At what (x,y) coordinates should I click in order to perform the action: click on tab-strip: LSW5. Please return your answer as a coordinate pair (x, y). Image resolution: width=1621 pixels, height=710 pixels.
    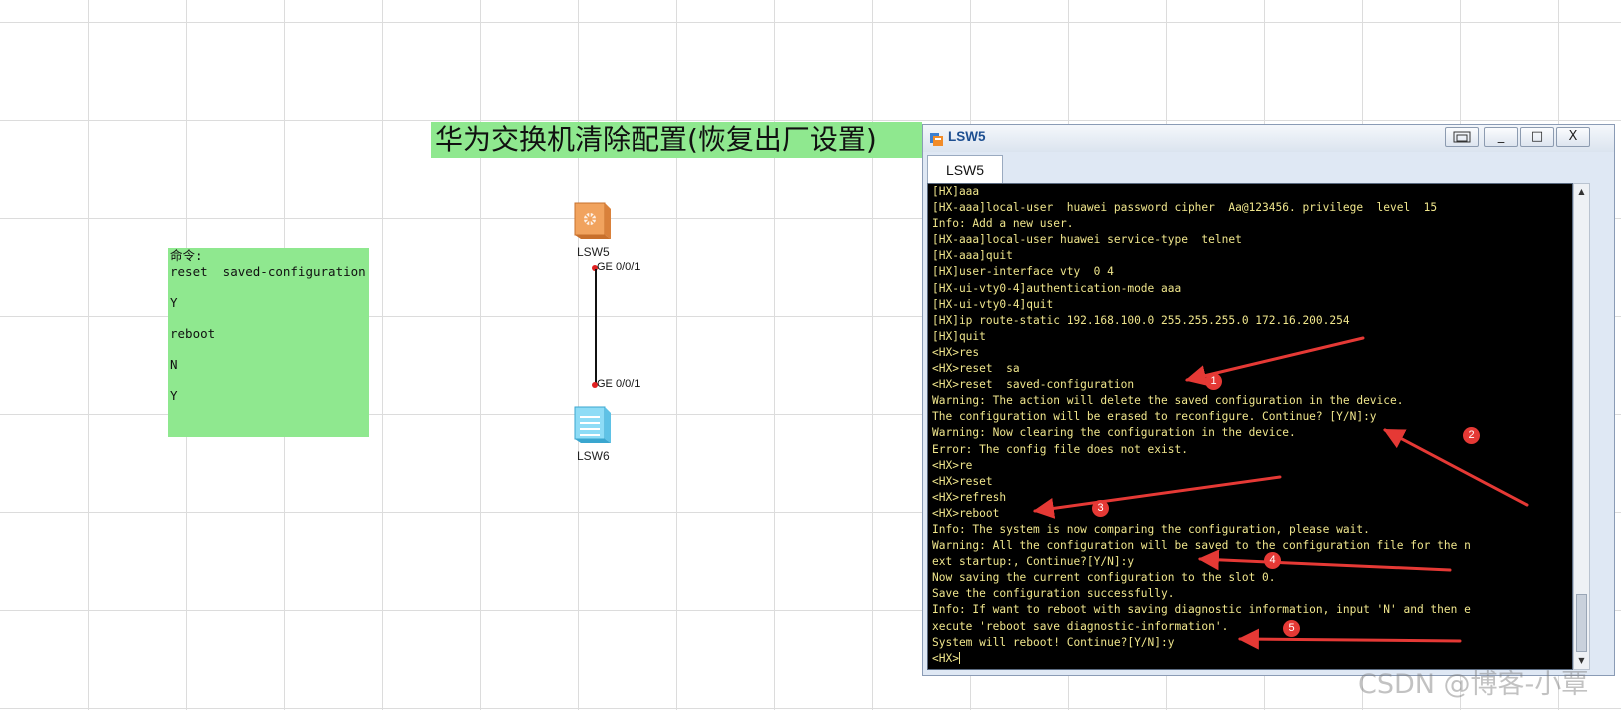
    Looking at the image, I should click on (1268, 167).